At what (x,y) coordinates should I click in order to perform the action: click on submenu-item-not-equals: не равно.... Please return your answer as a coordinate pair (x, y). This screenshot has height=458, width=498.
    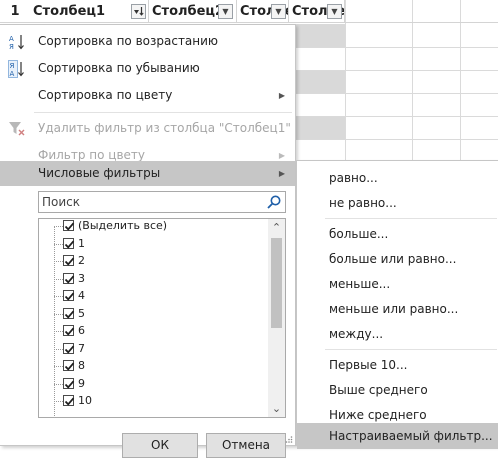
    Looking at the image, I should click on (397, 203).